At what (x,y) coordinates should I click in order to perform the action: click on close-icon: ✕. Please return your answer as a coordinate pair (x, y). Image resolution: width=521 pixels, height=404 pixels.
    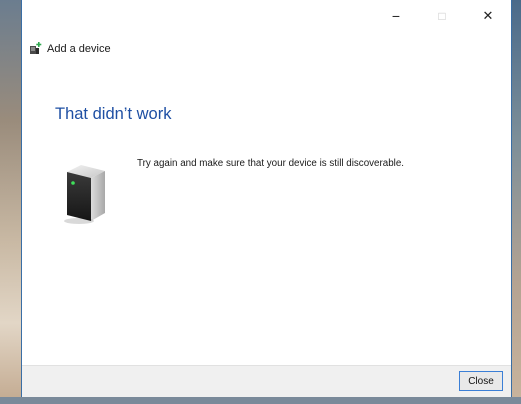
    Looking at the image, I should click on (488, 15).